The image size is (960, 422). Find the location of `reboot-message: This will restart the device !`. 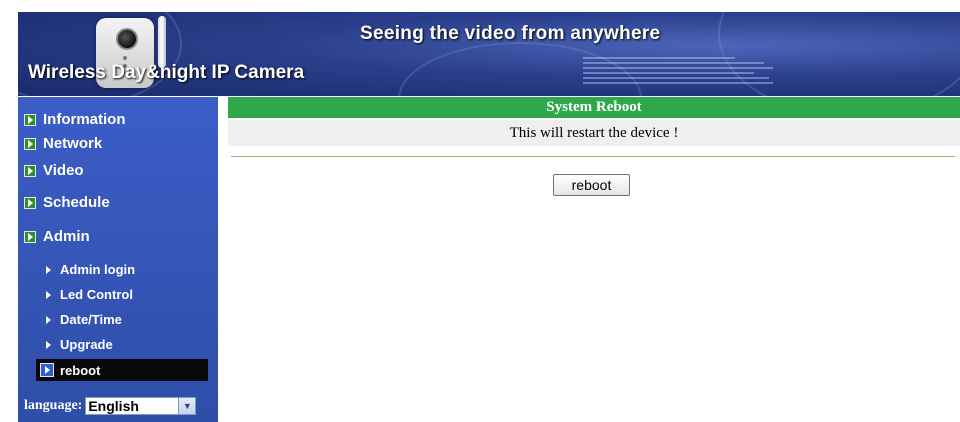

reboot-message: This will restart the device ! is located at coordinates (594, 133).